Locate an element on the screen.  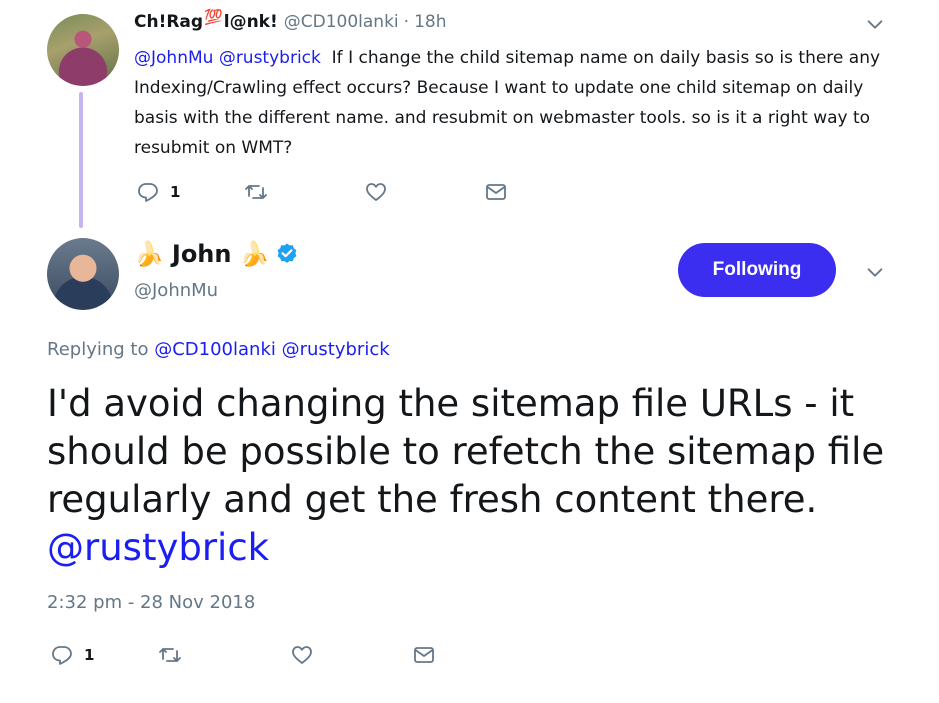
replying-to-mention: @CD100lanki is located at coordinates (215, 349).